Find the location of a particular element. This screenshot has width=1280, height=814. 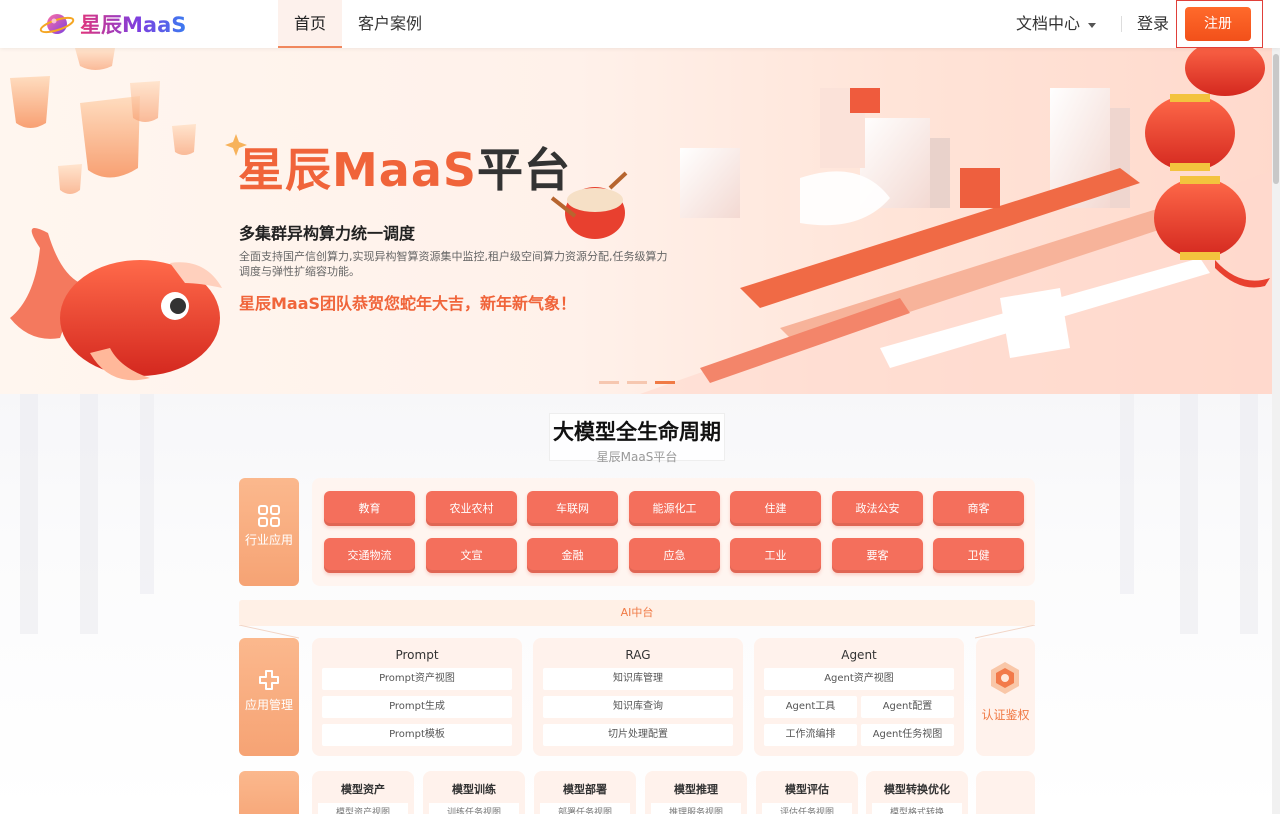

industry-button: 卫健 is located at coordinates (978, 555).